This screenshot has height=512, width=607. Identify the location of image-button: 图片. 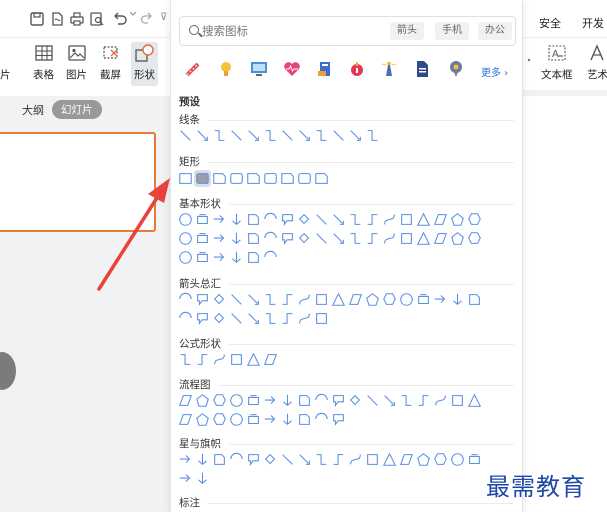
(76, 63).